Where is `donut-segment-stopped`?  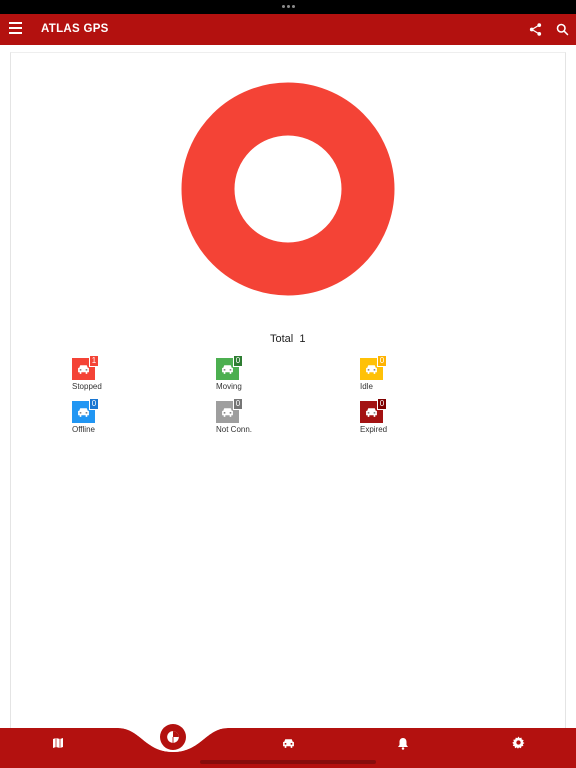 donut-segment-stopped is located at coordinates (288, 189).